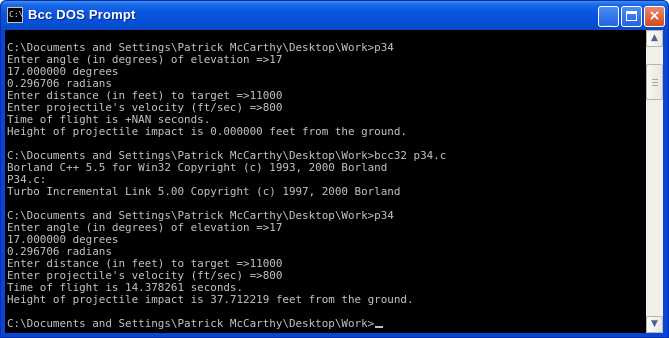 This screenshot has width=669, height=338. What do you see at coordinates (608, 16) in the screenshot?
I see `minimize-button: _` at bounding box center [608, 16].